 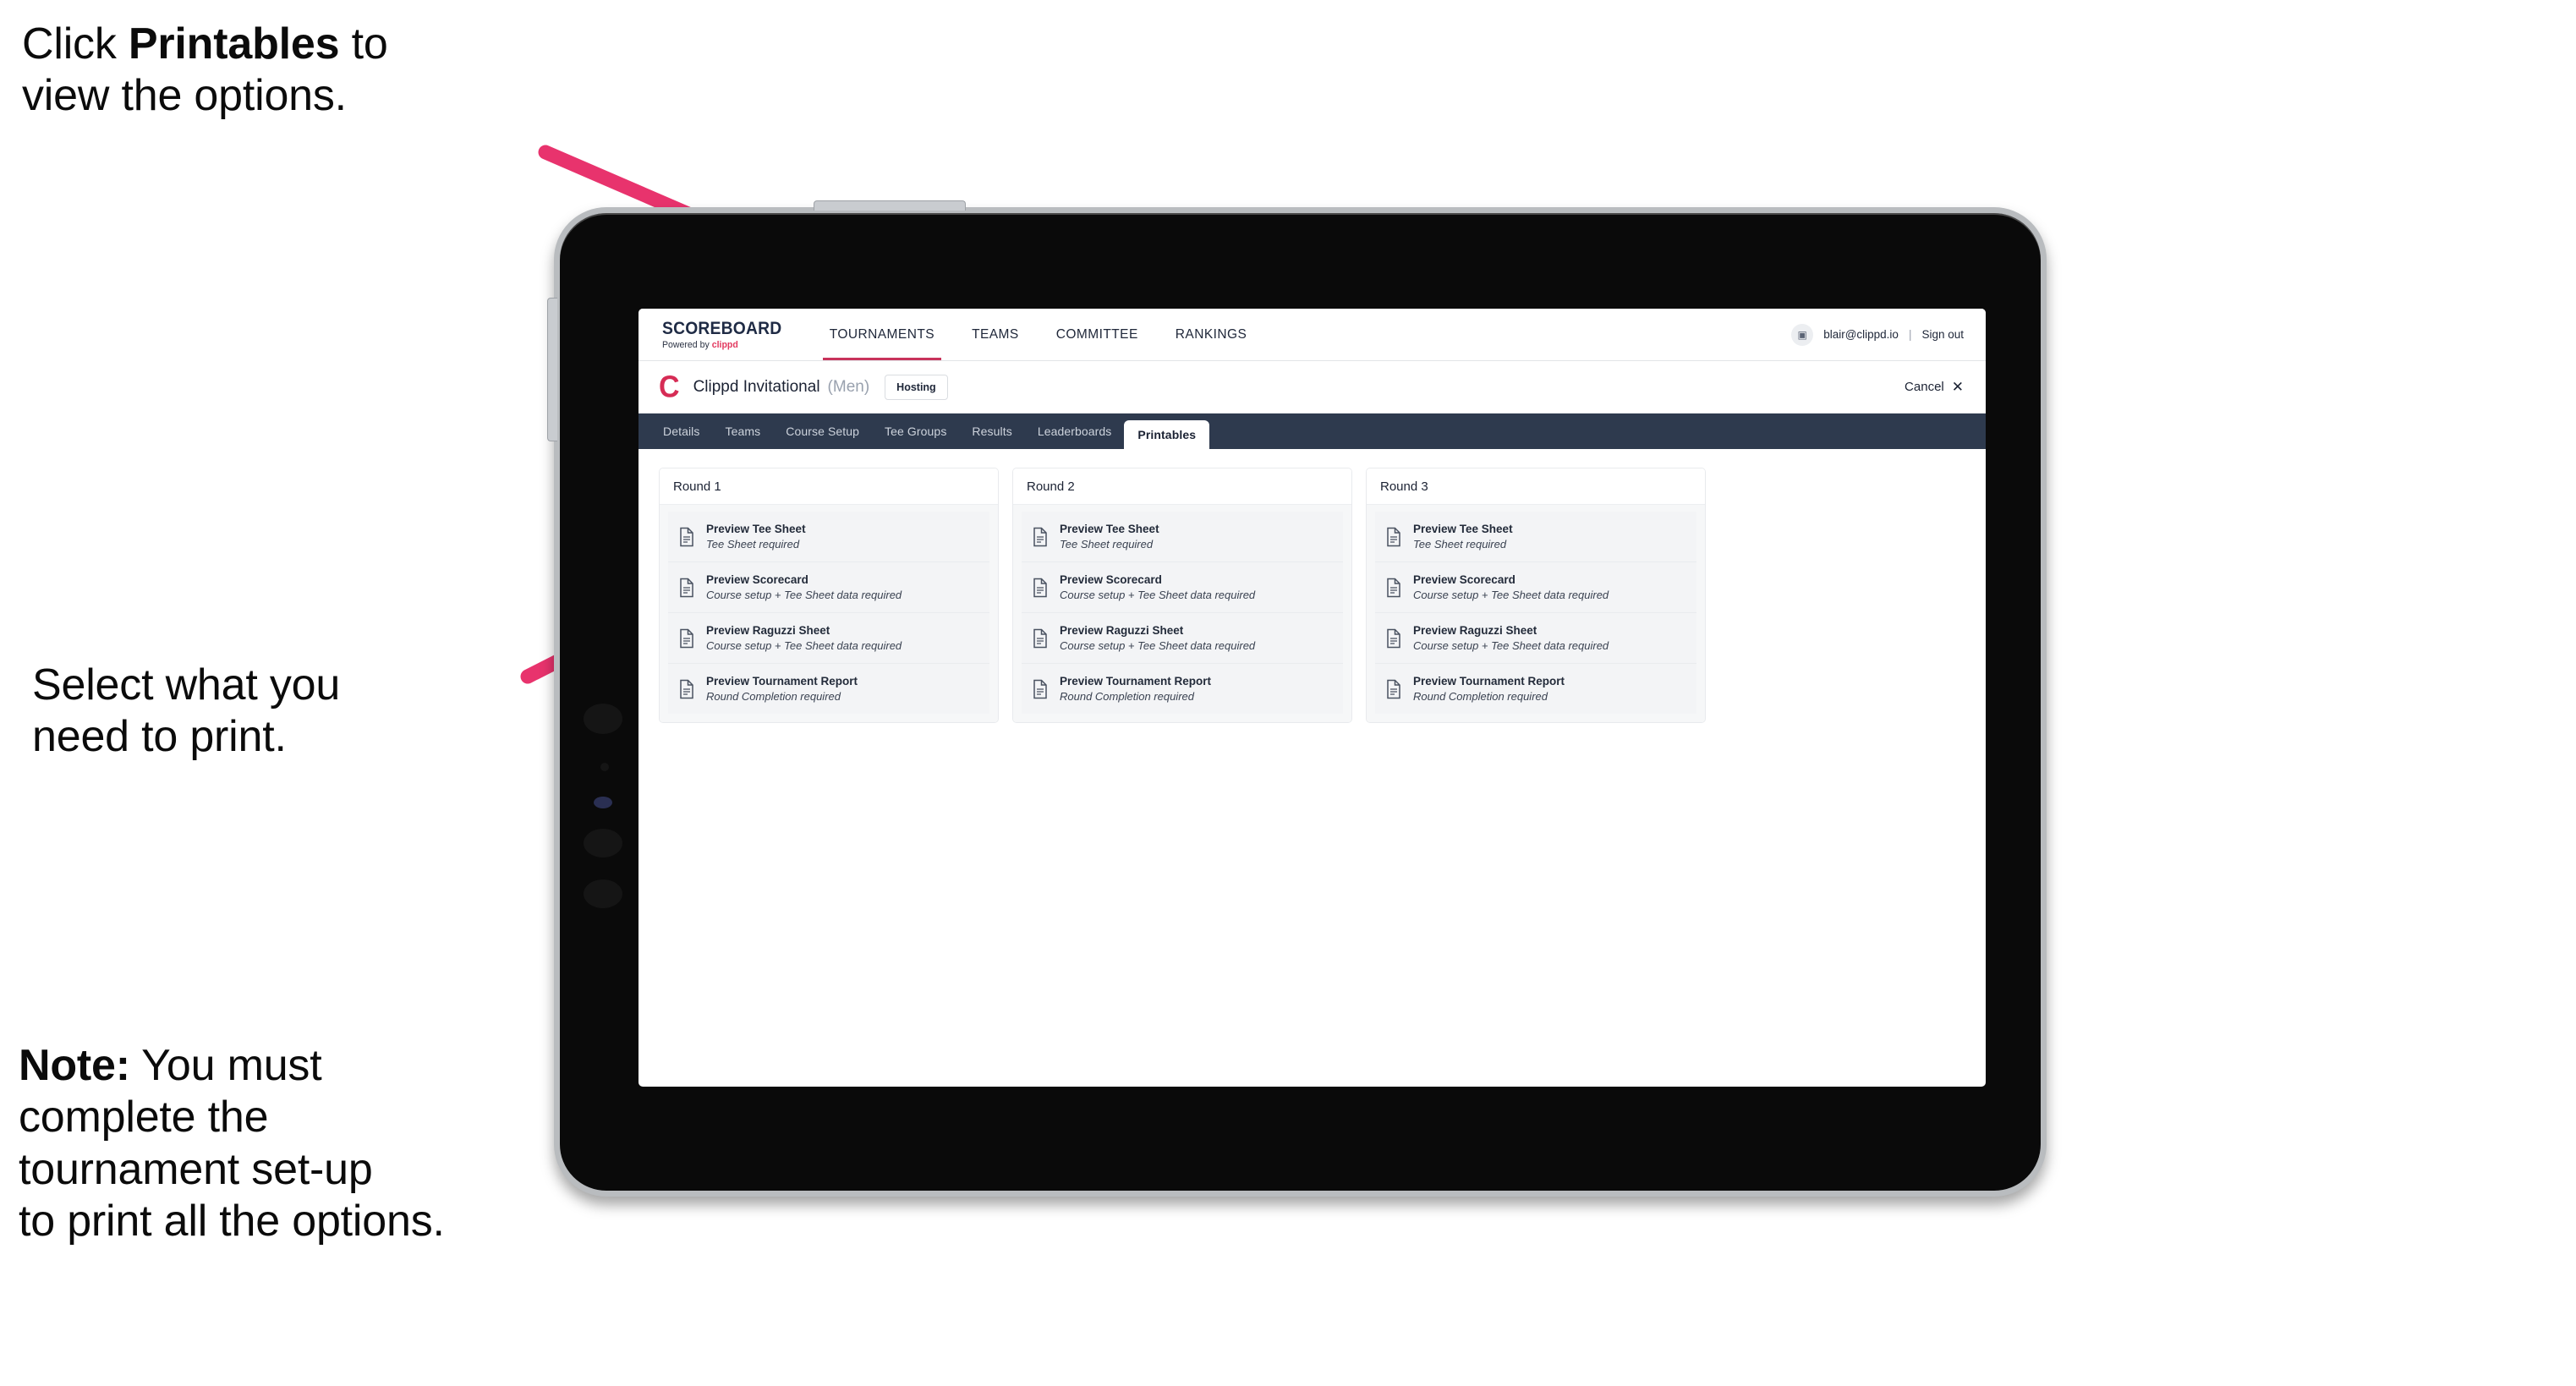 I want to click on tablet-indicator-led-icon, so click(x=603, y=802).